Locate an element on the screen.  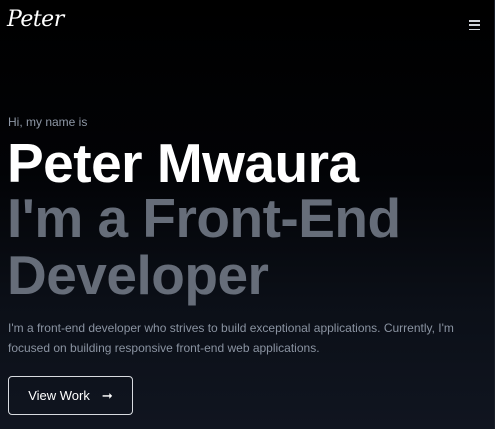
menu-bars is located at coordinates (474, 25).